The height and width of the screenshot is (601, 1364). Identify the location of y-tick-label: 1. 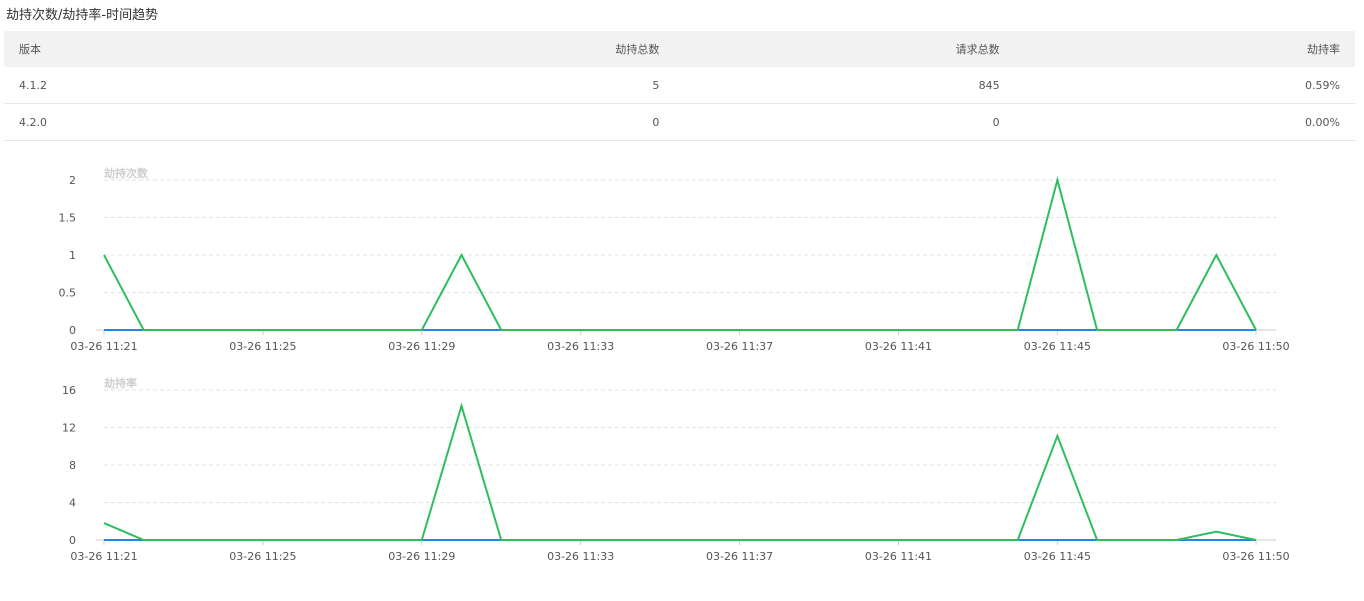
(72, 255).